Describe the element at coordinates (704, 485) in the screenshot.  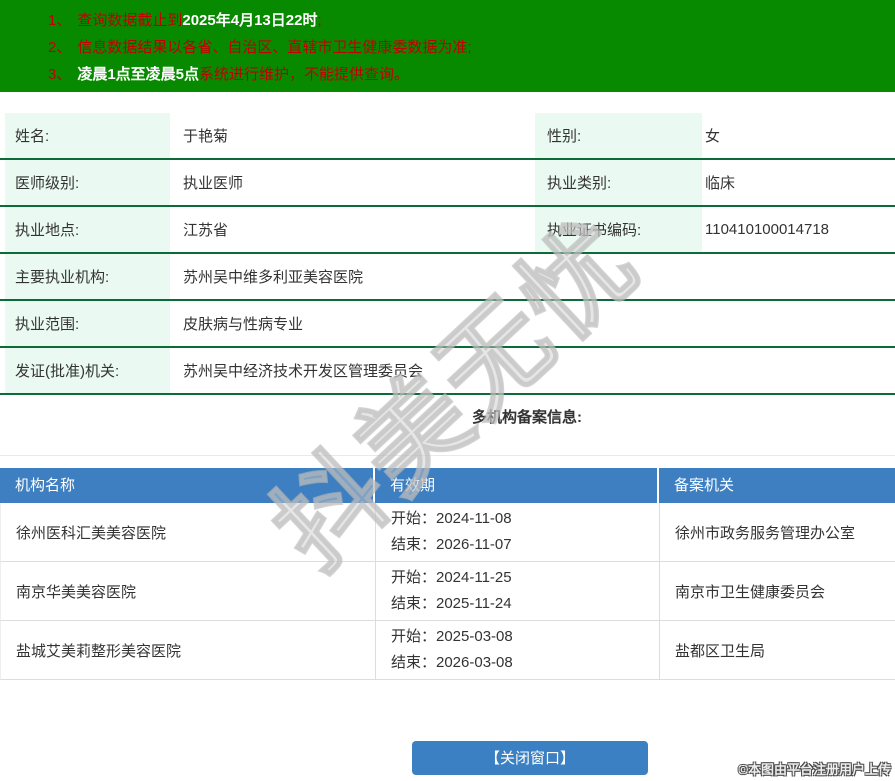
I see `column-header-filing-authority: 备案机关` at that location.